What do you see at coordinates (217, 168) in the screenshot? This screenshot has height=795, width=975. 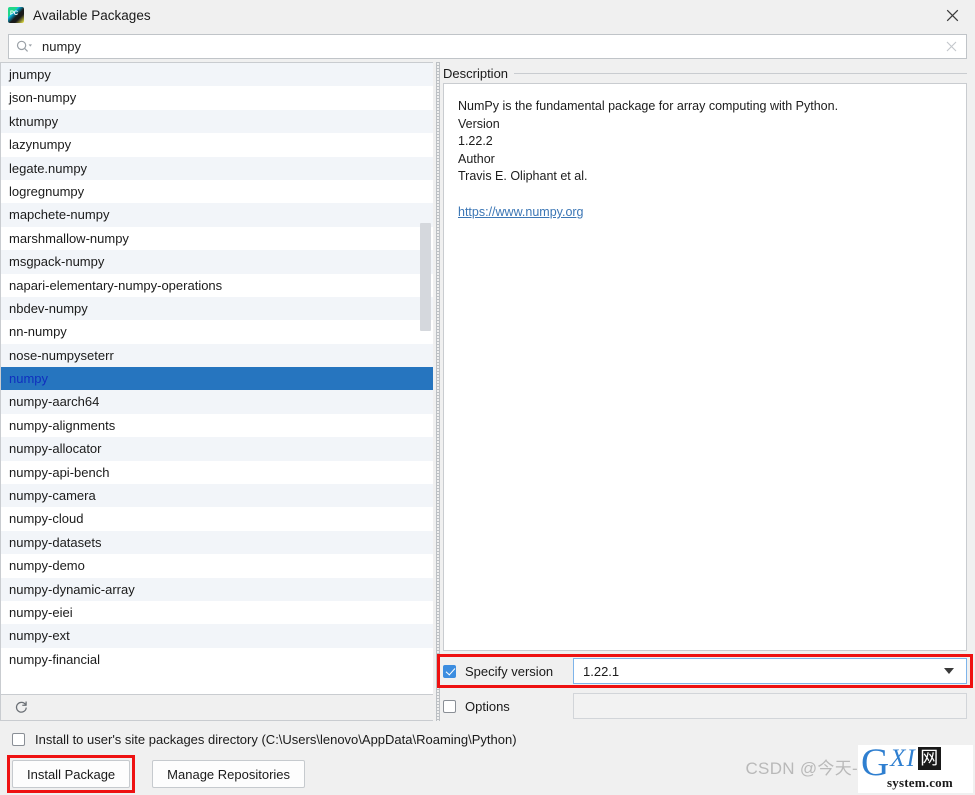 I see `package-list-item: legate.numpy` at bounding box center [217, 168].